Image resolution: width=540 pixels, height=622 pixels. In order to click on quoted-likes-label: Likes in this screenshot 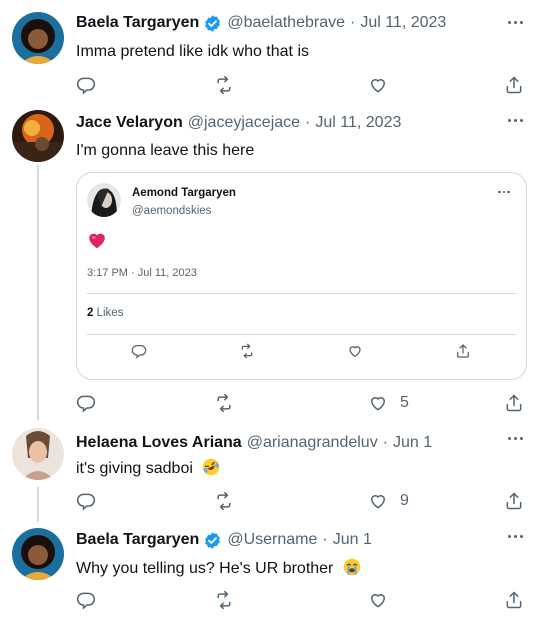, I will do `click(110, 313)`.